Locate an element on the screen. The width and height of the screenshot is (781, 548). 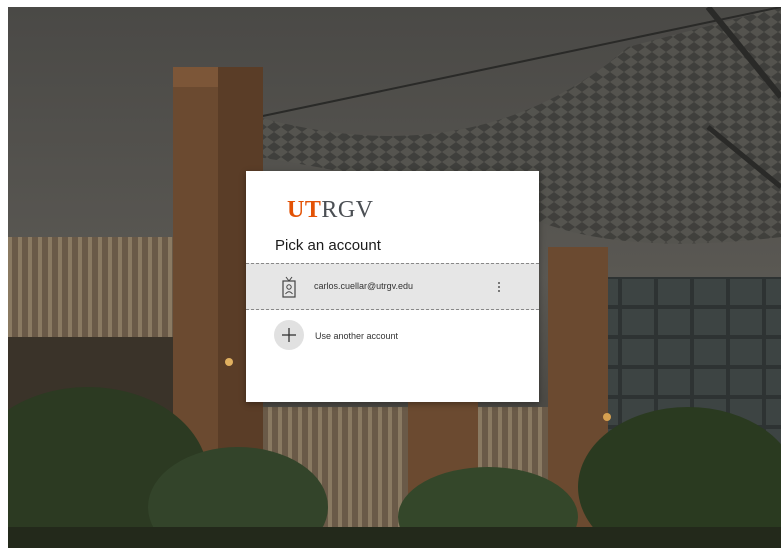
plus-icon is located at coordinates (289, 335).